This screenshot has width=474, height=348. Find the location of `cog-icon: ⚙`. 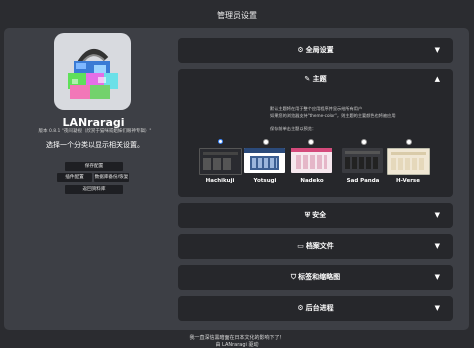

cog-icon: ⚙ is located at coordinates (300, 308).